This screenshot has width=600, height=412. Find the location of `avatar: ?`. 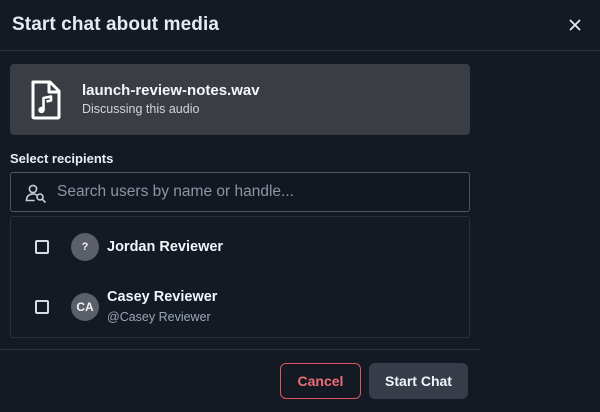

avatar: ? is located at coordinates (85, 247).